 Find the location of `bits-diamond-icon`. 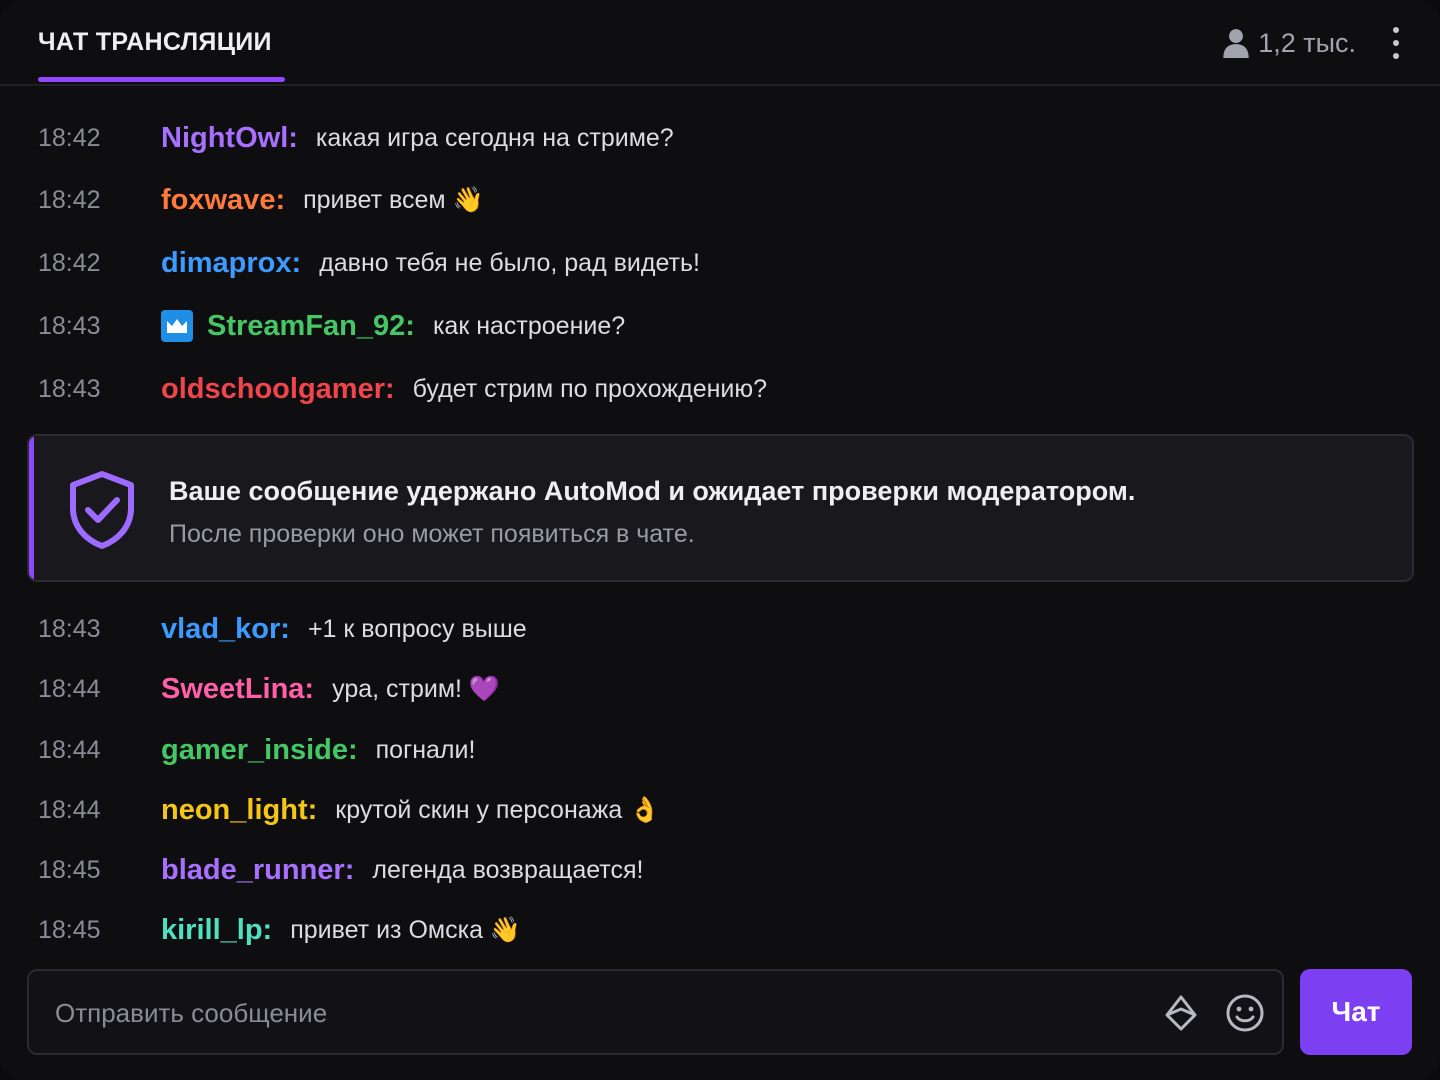

bits-diamond-icon is located at coordinates (1181, 1013).